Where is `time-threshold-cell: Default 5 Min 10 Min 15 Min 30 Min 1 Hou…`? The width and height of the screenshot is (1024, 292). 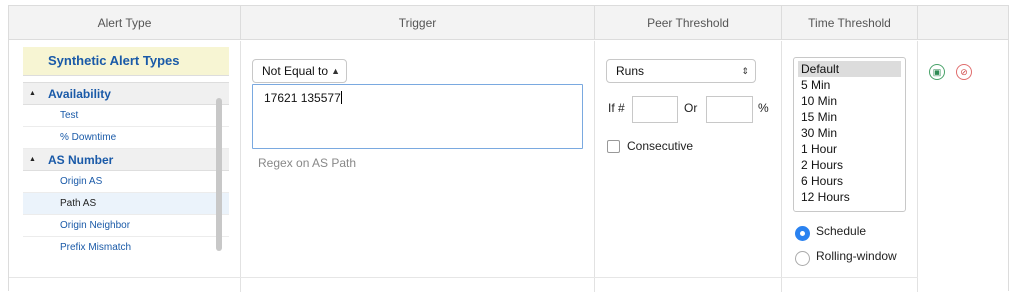 time-threshold-cell: Default 5 Min 10 Min 15 Min 30 Min 1 Hou… is located at coordinates (850, 166).